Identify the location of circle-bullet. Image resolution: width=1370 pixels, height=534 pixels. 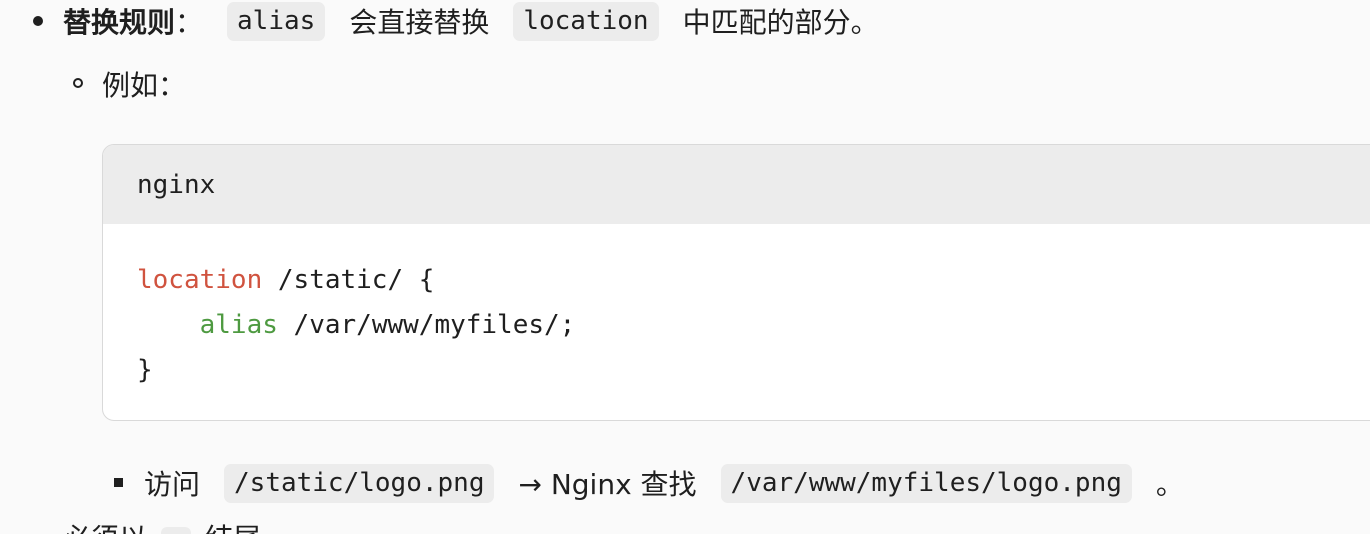
(78, 83).